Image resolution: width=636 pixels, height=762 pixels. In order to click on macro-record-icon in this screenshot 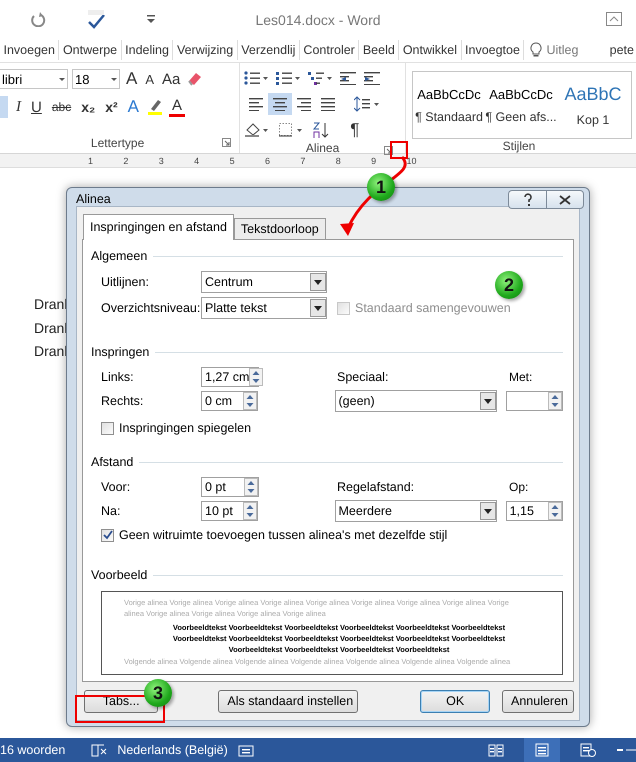, I will do `click(246, 750)`.